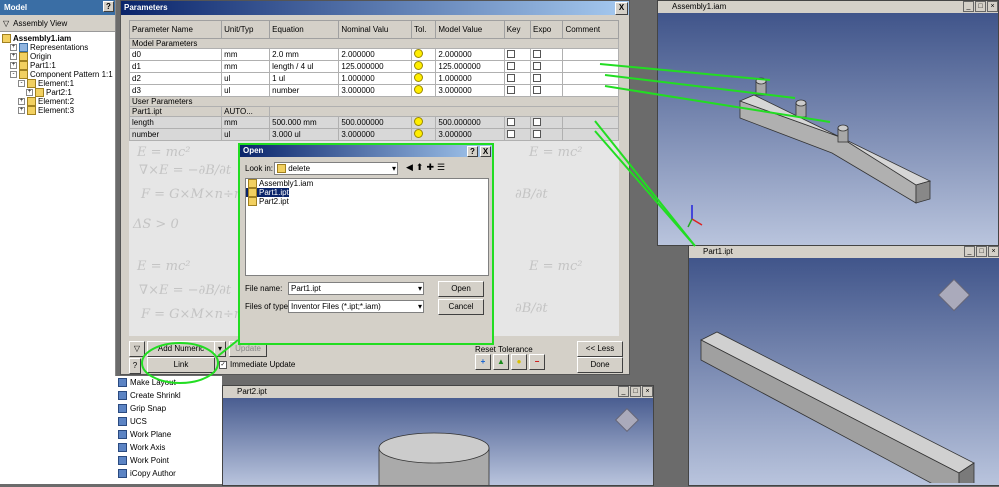  Describe the element at coordinates (167, 395) in the screenshot. I see `panel-item: Create Shrinkl` at that location.